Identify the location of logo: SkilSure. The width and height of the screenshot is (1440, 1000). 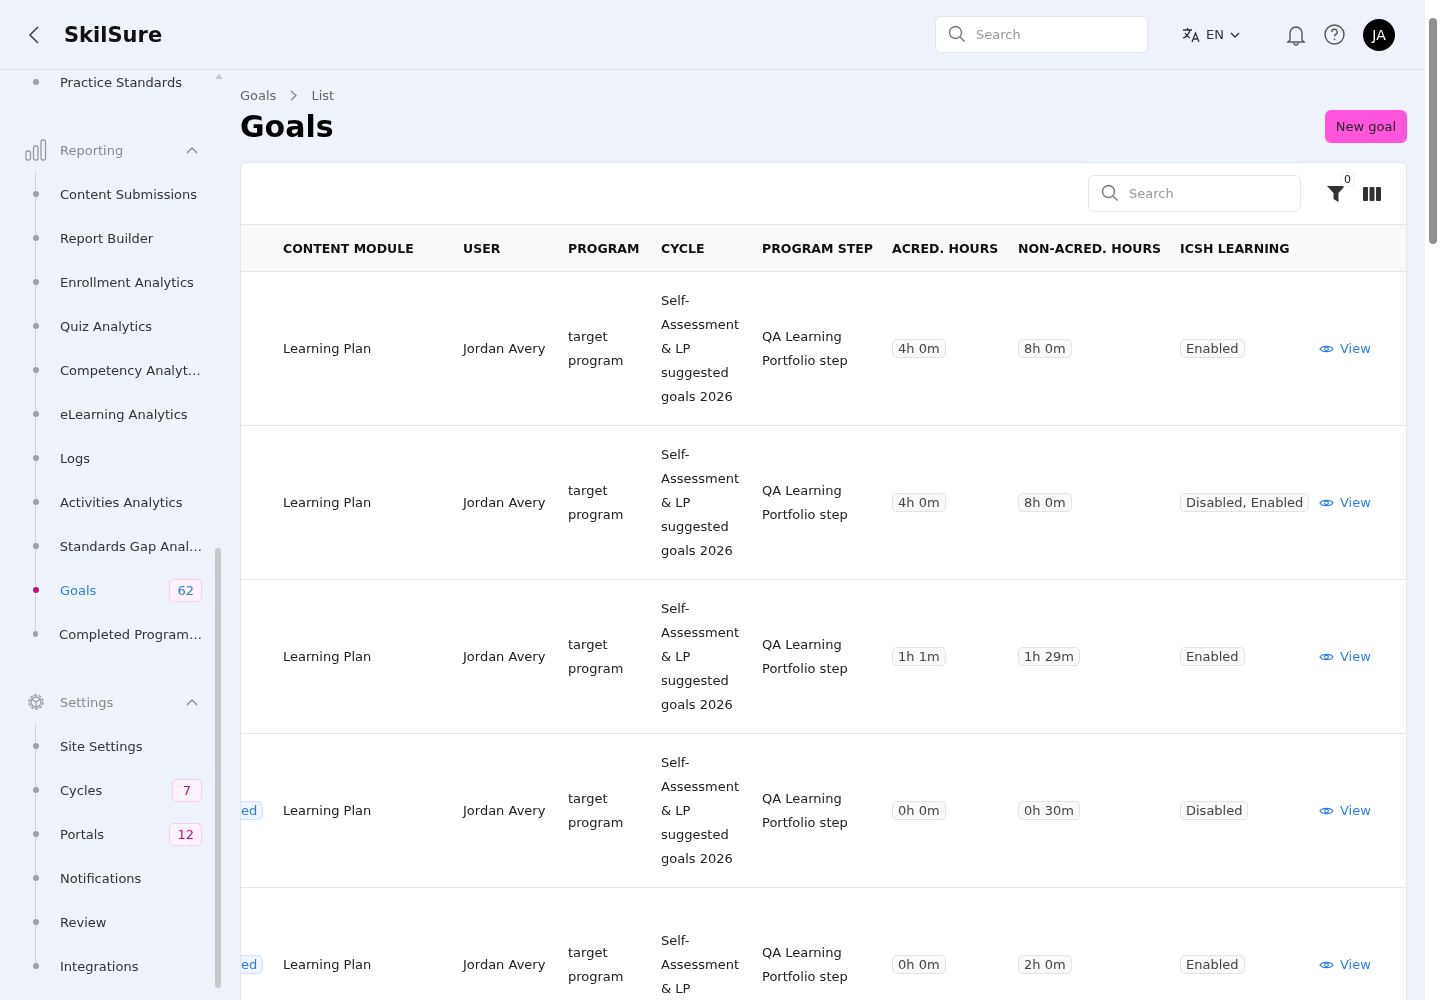
(113, 34).